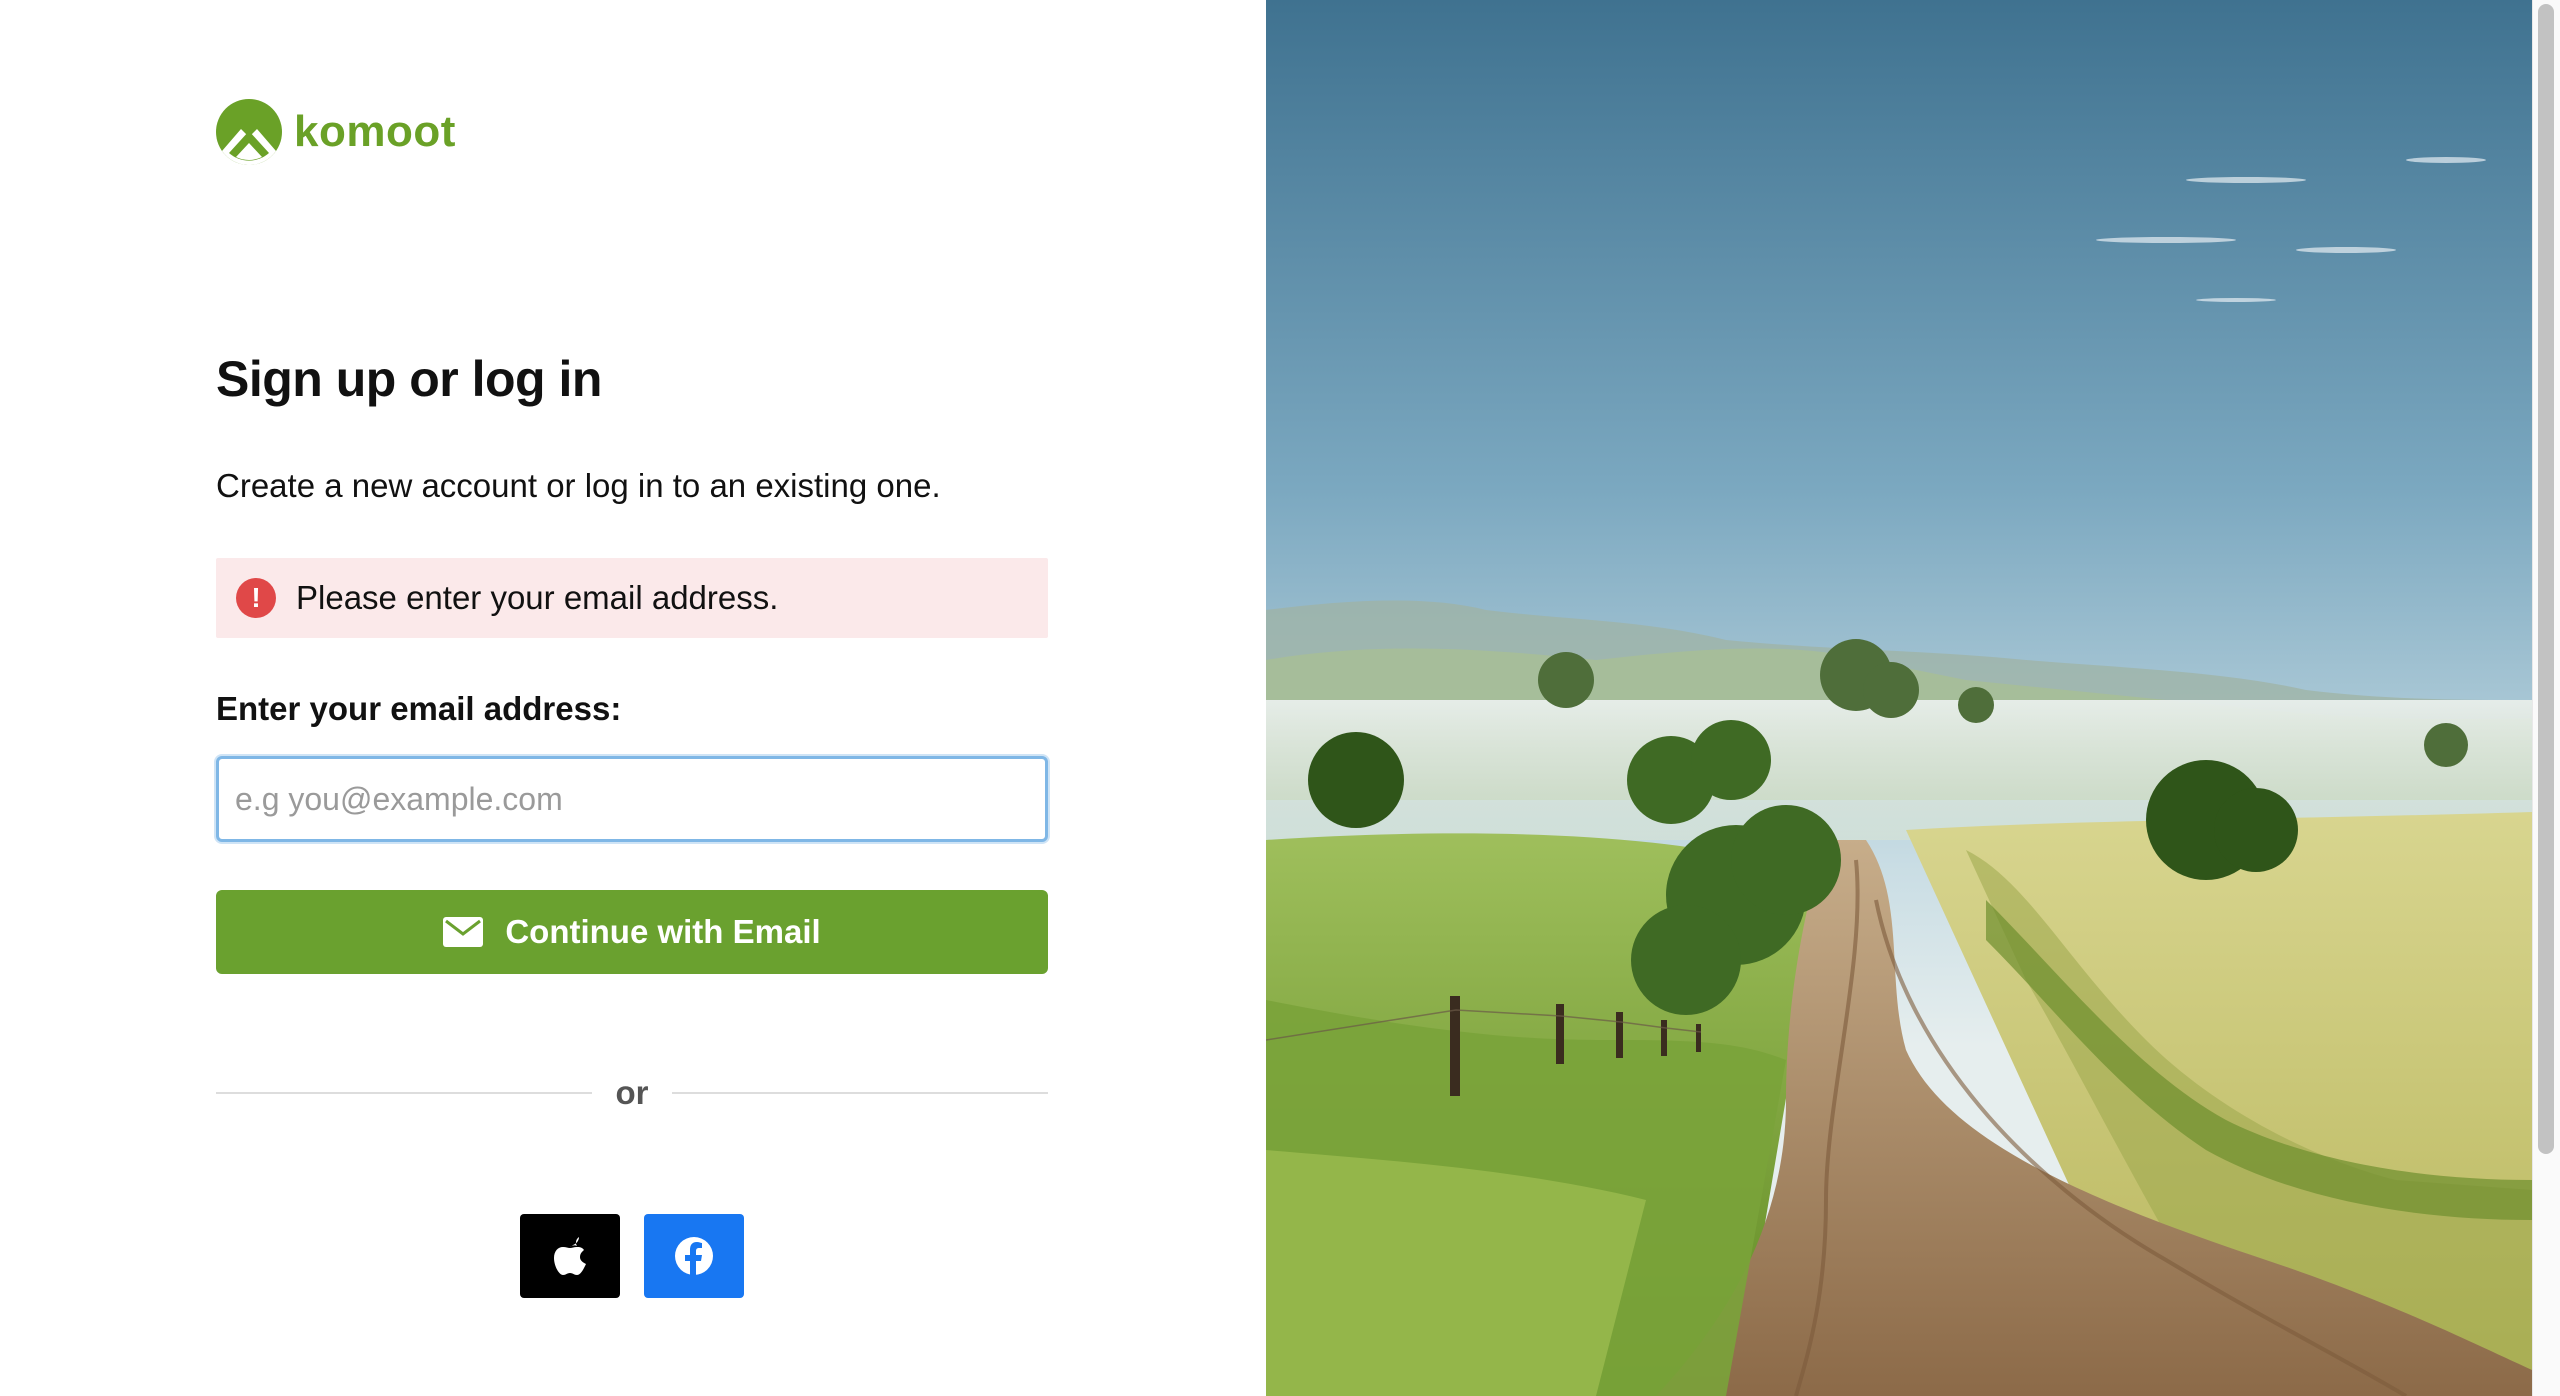  Describe the element at coordinates (632, 1092) in the screenshot. I see `divider-or: or` at that location.